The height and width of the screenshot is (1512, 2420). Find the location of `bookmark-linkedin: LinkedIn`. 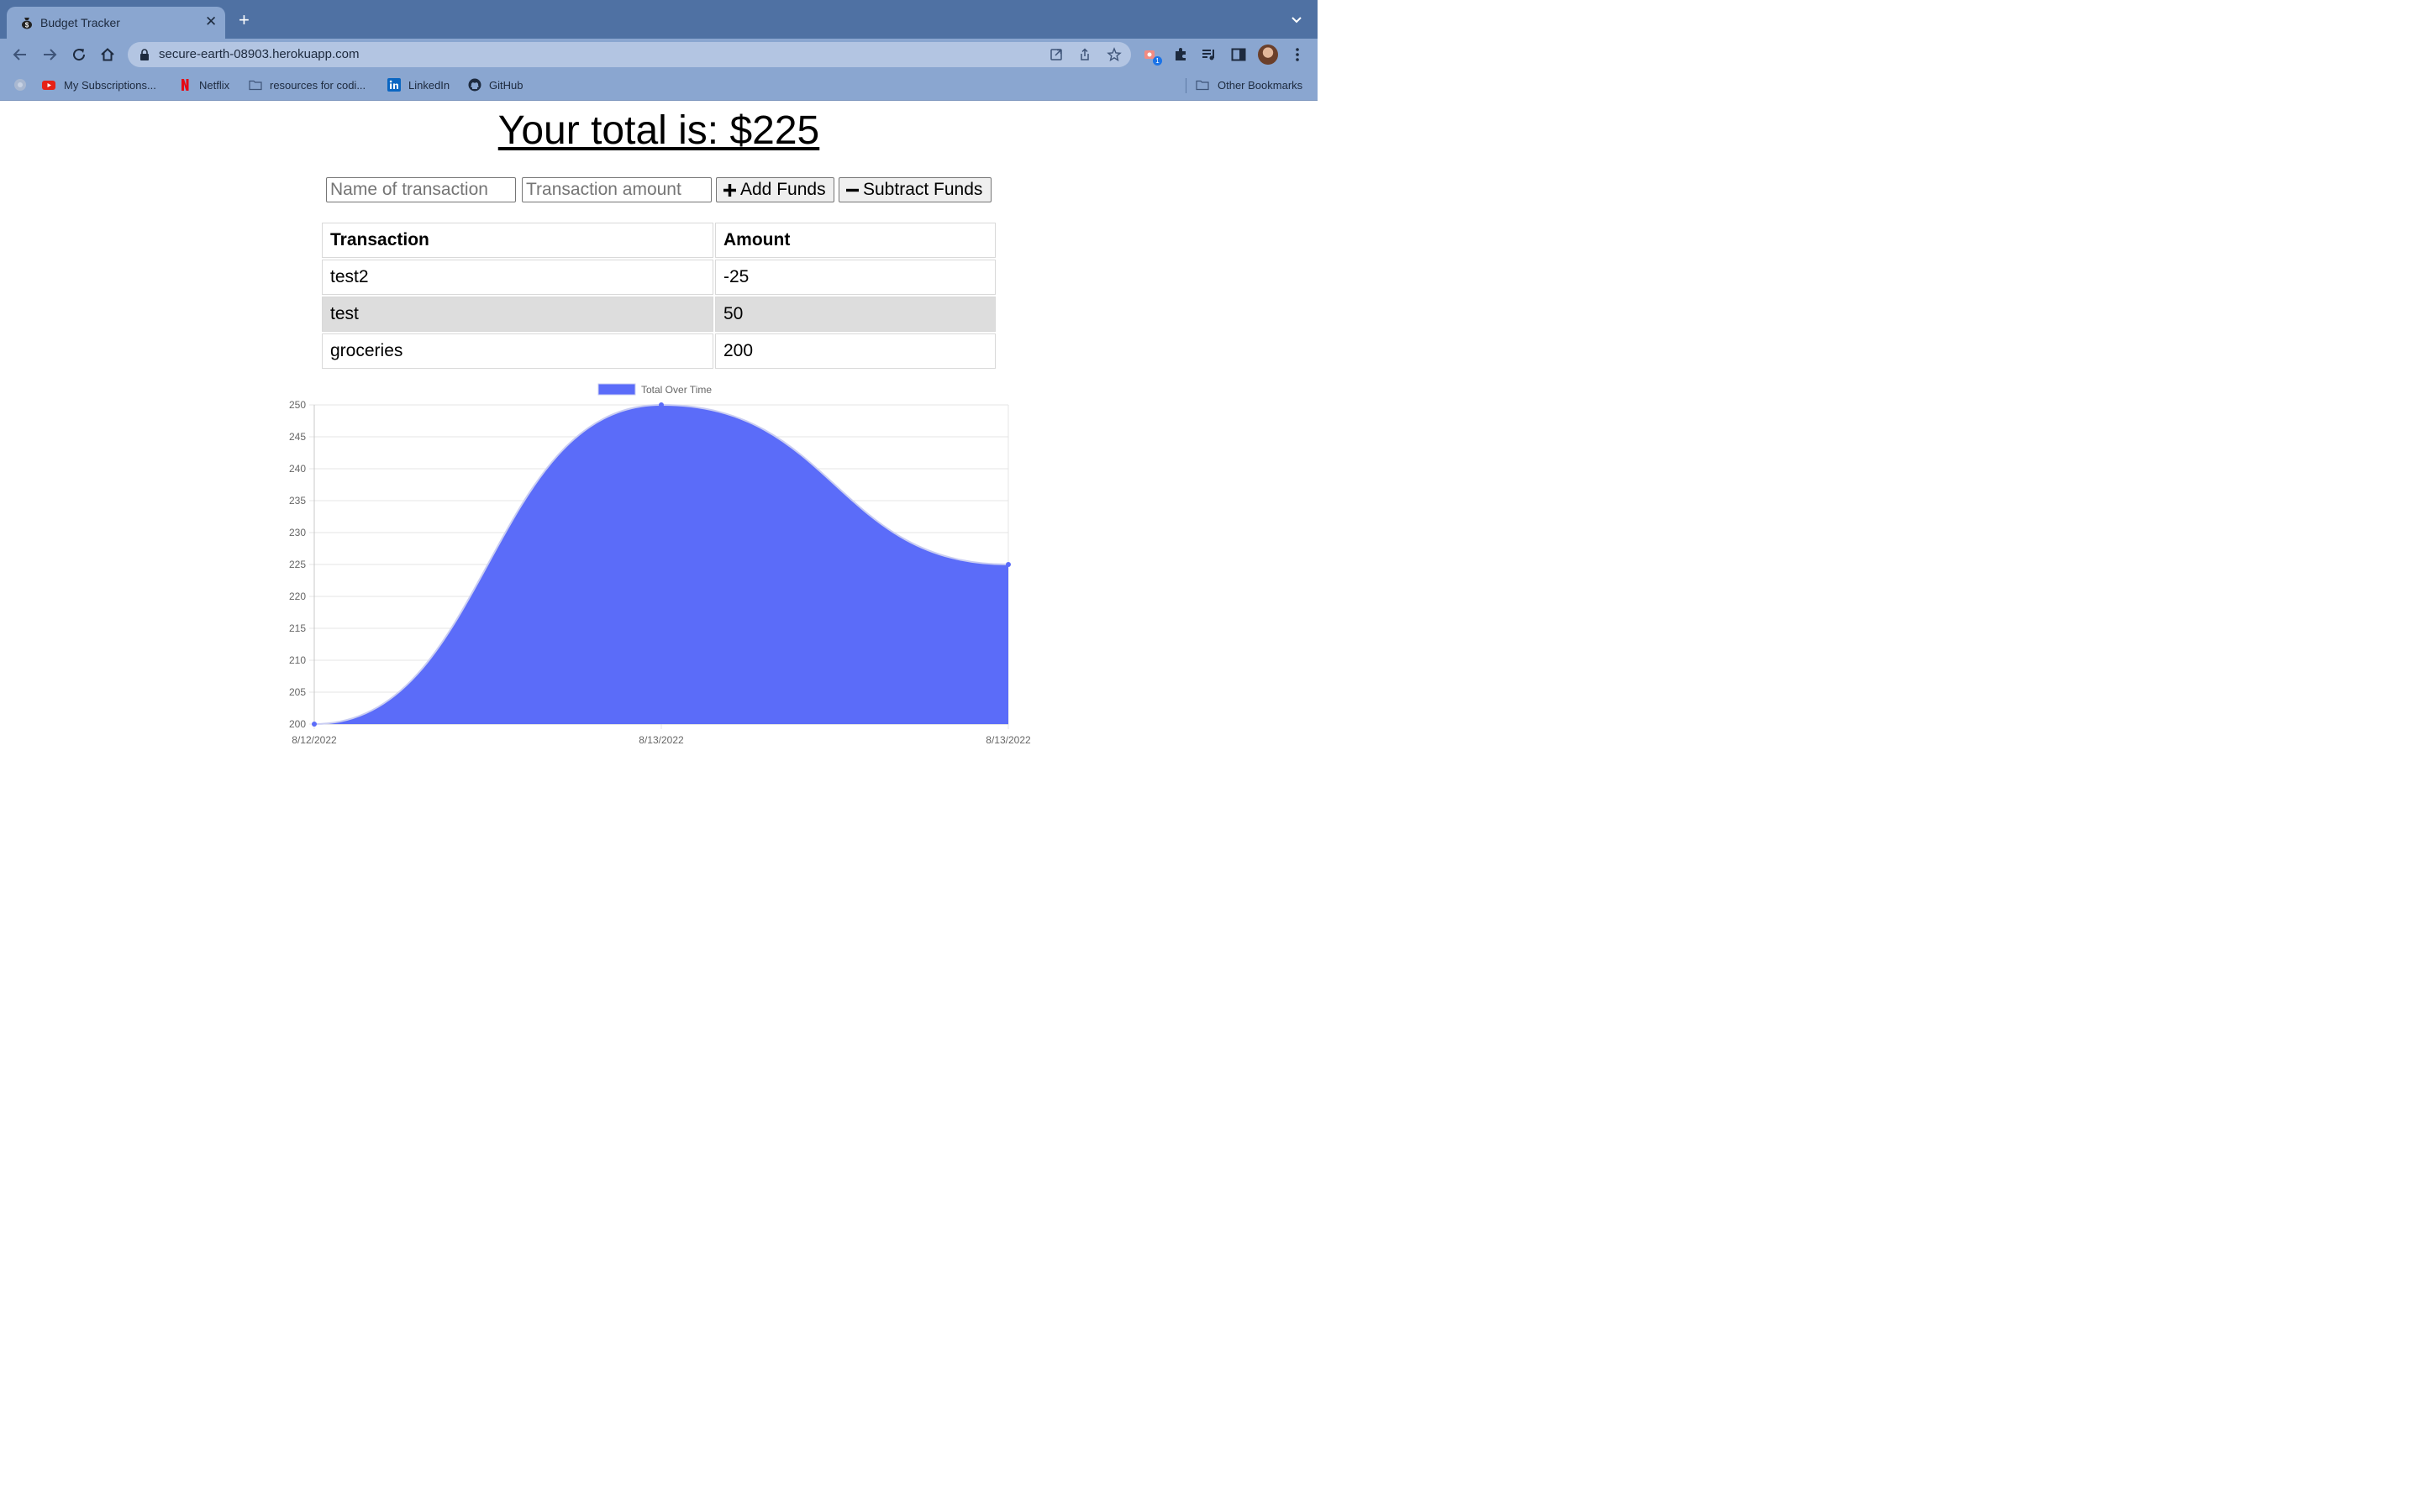

bookmark-linkedin: LinkedIn is located at coordinates (429, 85).